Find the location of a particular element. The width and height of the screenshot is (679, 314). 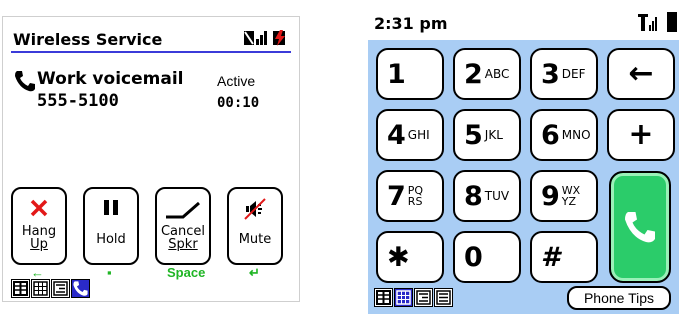

key-digit: 5 is located at coordinates (473, 135).